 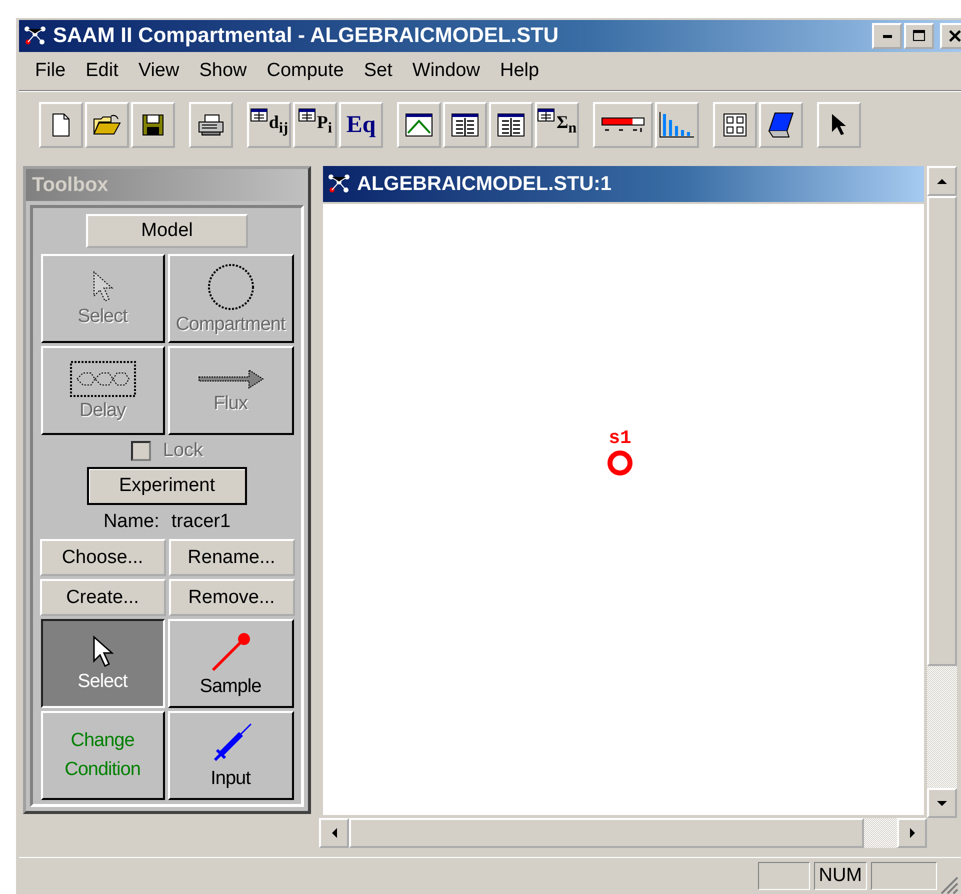 What do you see at coordinates (954, 36) in the screenshot?
I see `close-icon` at bounding box center [954, 36].